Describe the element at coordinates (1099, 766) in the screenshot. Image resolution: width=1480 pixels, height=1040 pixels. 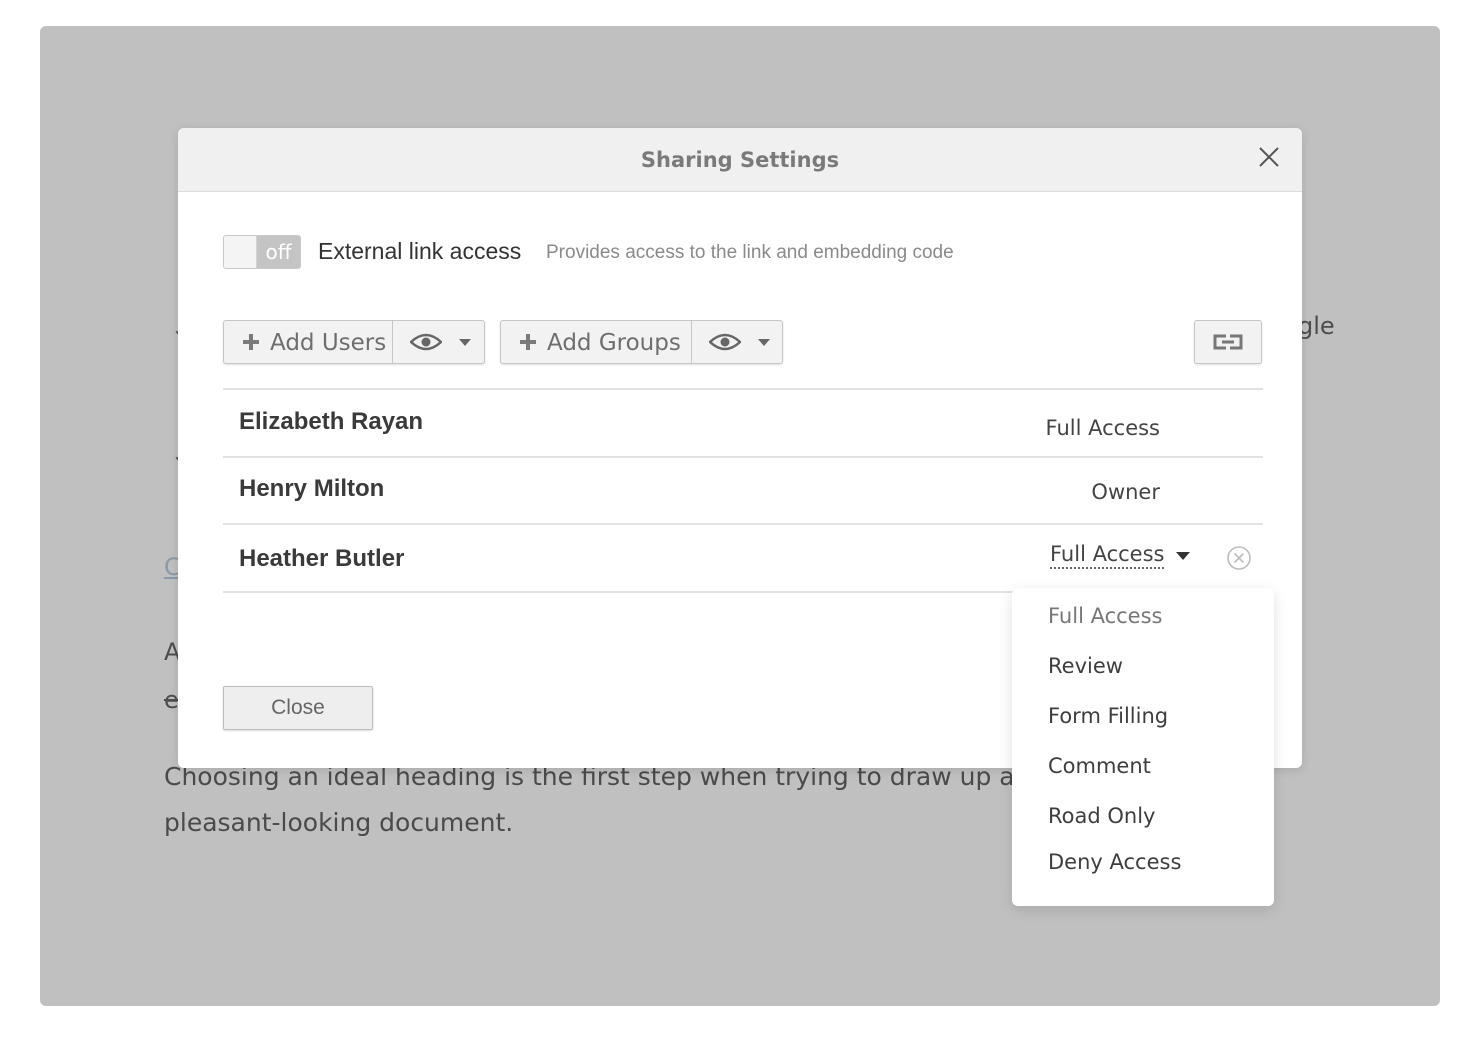
I see `menu-item-comment: Comment` at that location.